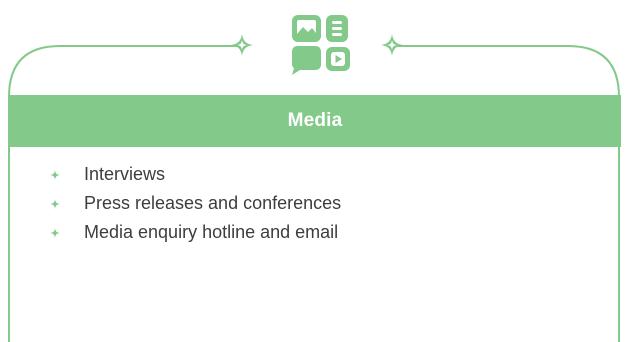  I want to click on list-item-text: Interviews, so click(125, 174).